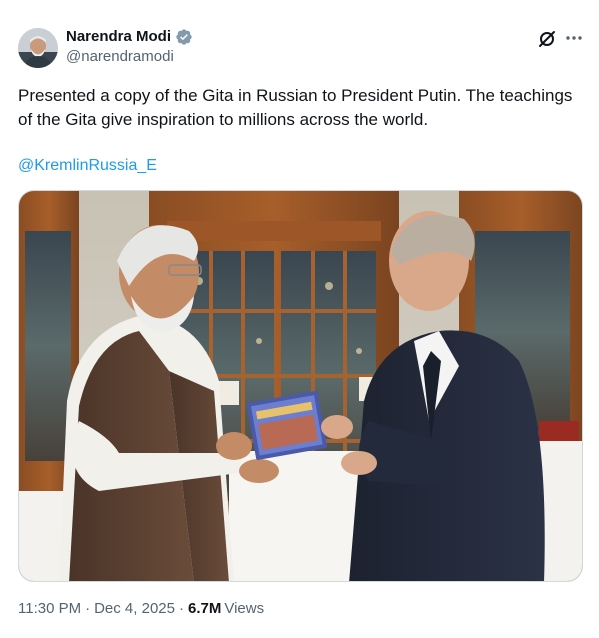  What do you see at coordinates (574, 38) in the screenshot?
I see `more-icon` at bounding box center [574, 38].